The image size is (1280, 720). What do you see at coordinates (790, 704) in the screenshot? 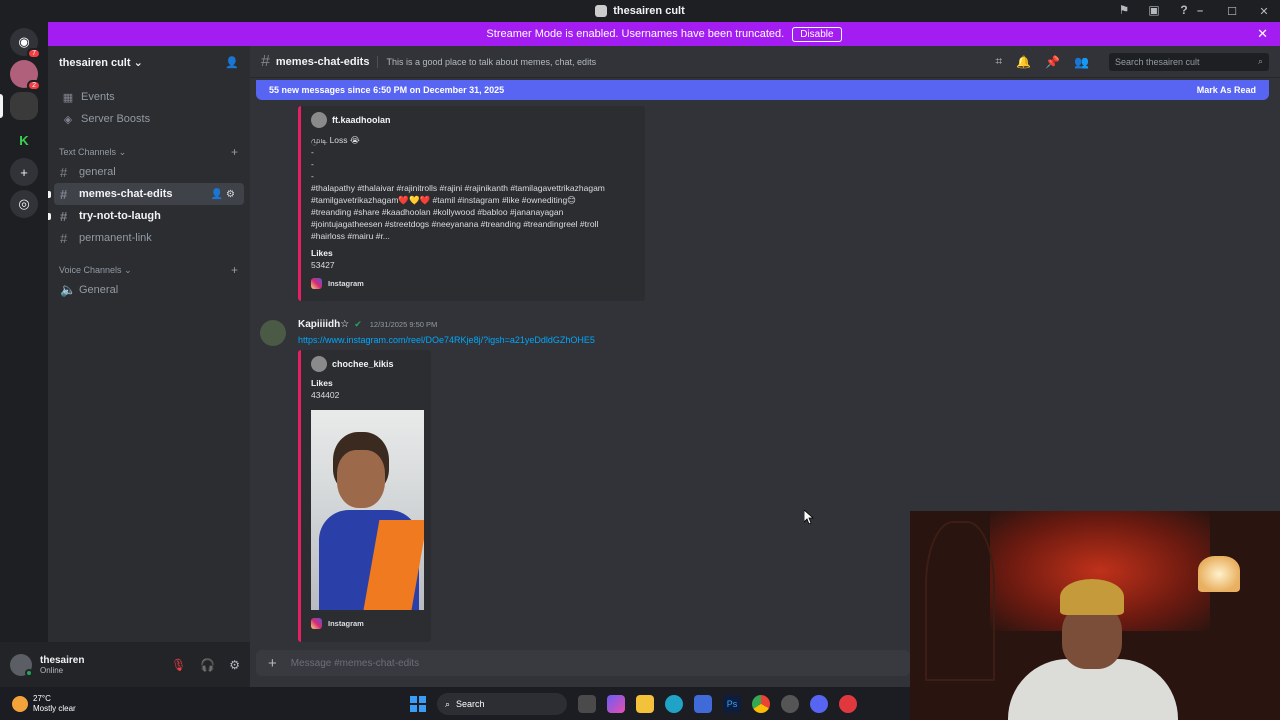
I see `obs-icon` at bounding box center [790, 704].